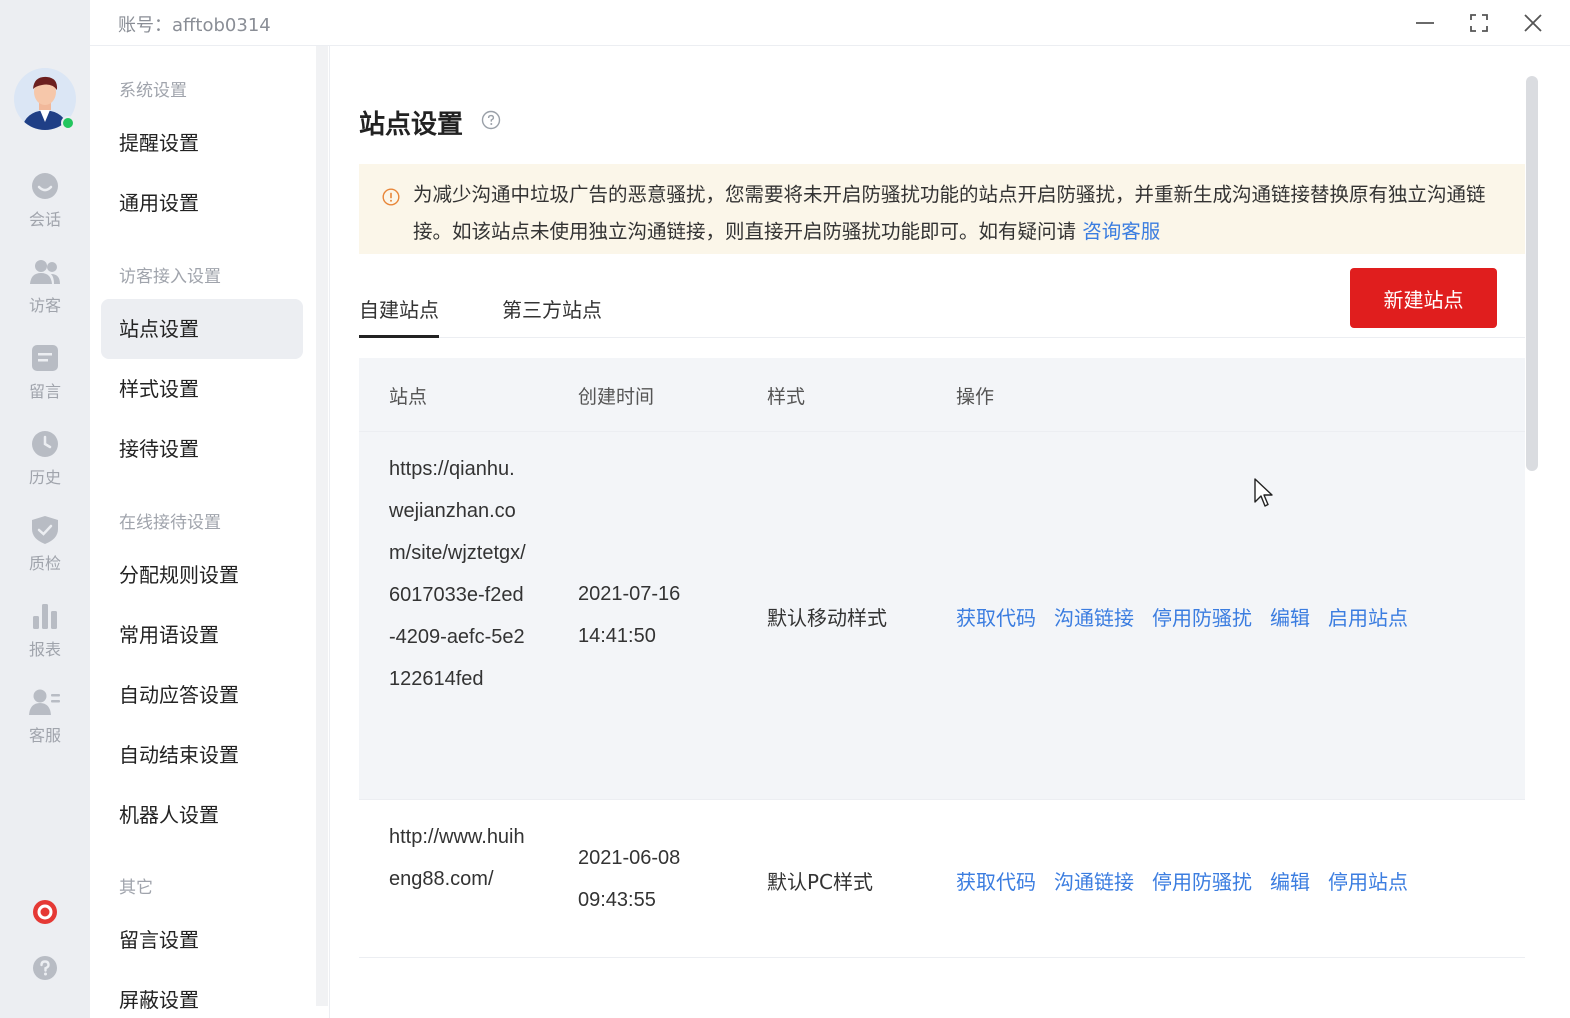  What do you see at coordinates (391, 193) in the screenshot?
I see `warning-icon` at bounding box center [391, 193].